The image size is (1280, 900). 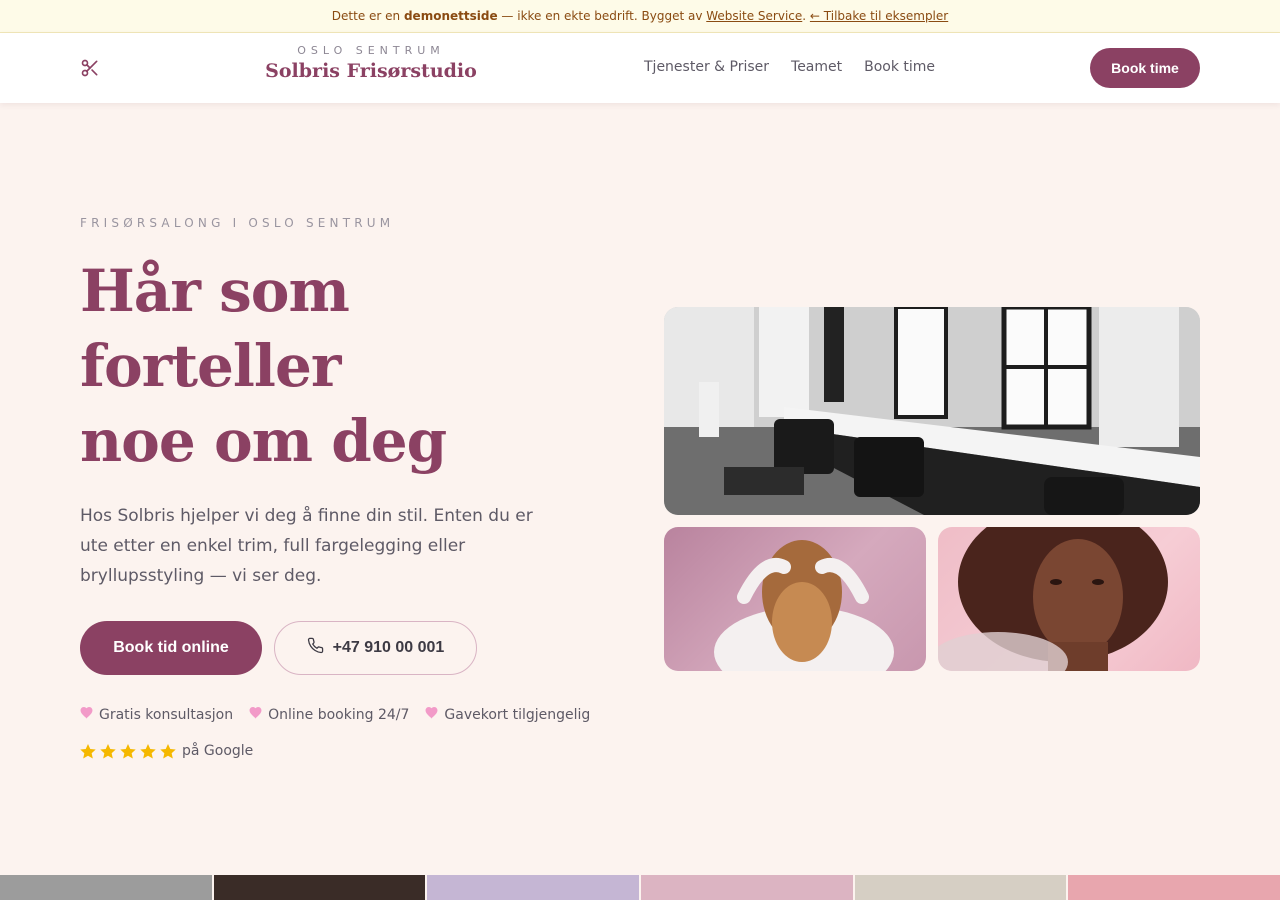 What do you see at coordinates (315, 648) in the screenshot?
I see `phone-icon` at bounding box center [315, 648].